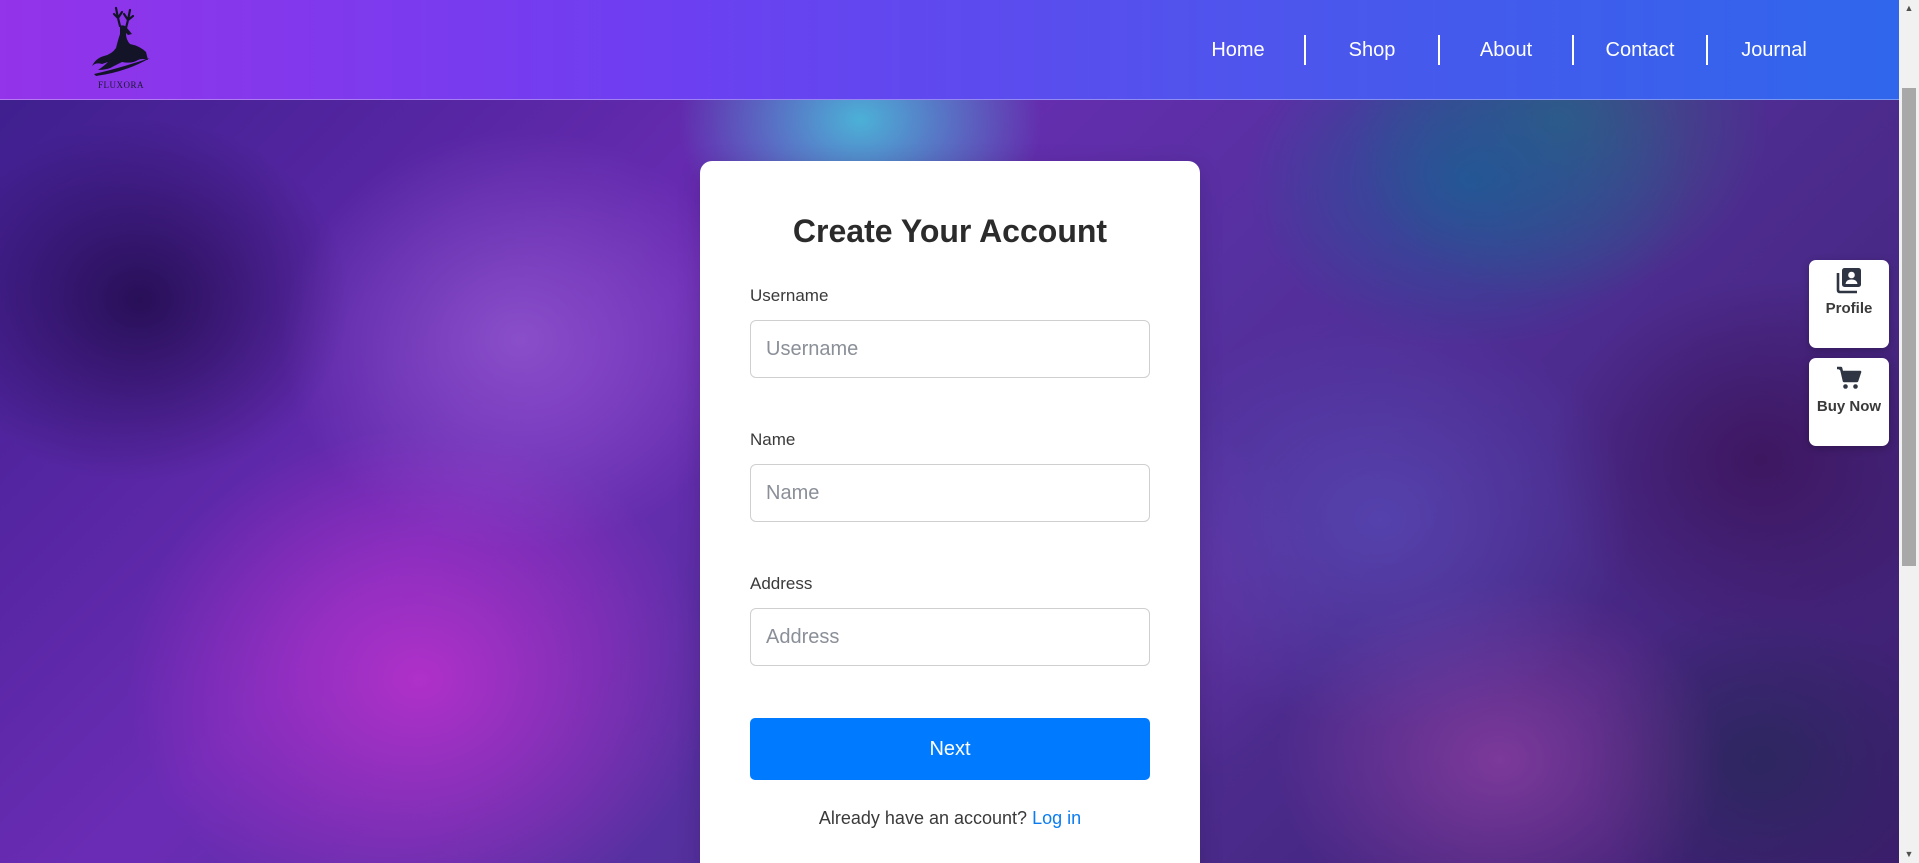  I want to click on brand-logo: FLUXORA, so click(121, 48).